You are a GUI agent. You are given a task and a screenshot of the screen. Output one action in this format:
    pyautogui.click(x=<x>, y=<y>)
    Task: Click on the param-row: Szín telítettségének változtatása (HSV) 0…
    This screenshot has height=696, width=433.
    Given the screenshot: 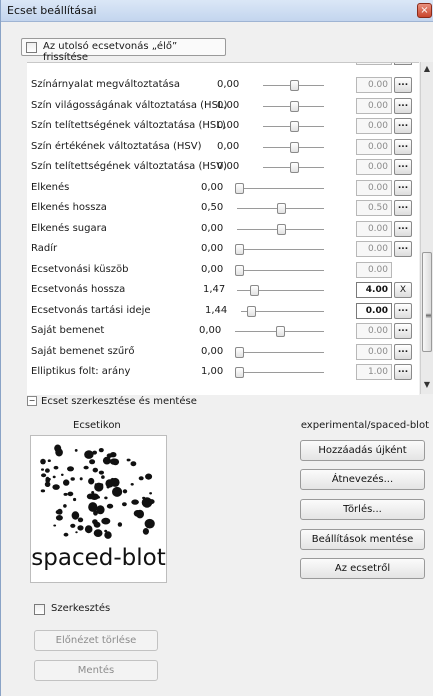 What is the action you would take?
    pyautogui.click(x=222, y=167)
    